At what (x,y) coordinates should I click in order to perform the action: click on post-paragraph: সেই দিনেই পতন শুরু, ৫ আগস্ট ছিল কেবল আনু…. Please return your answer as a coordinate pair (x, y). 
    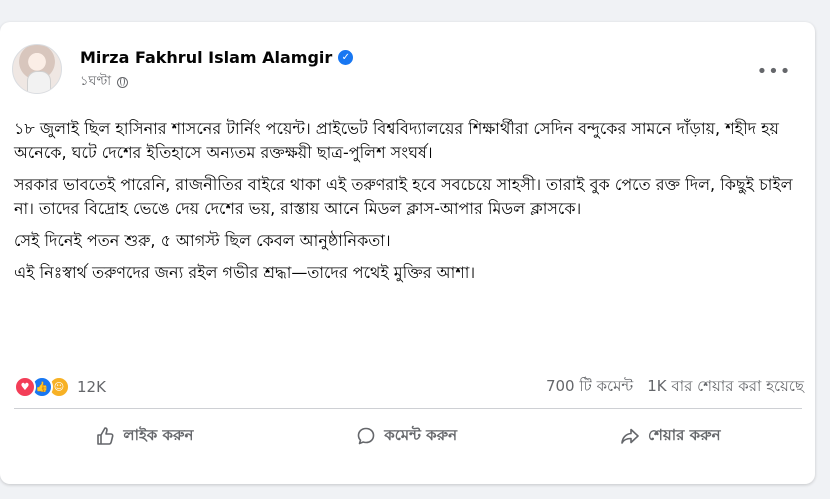
    Looking at the image, I should click on (202, 240).